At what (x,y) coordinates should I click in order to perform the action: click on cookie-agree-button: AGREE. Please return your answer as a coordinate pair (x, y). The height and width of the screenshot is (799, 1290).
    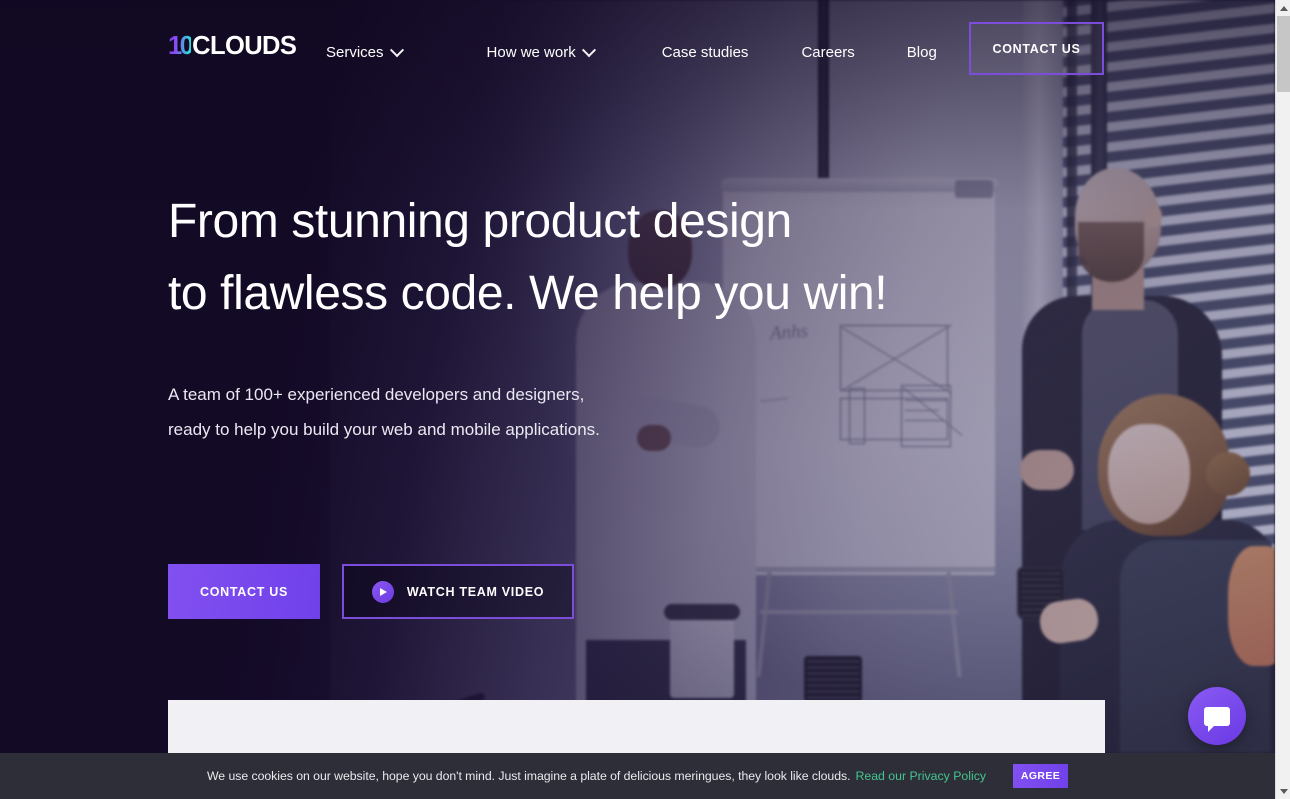
    Looking at the image, I should click on (1041, 776).